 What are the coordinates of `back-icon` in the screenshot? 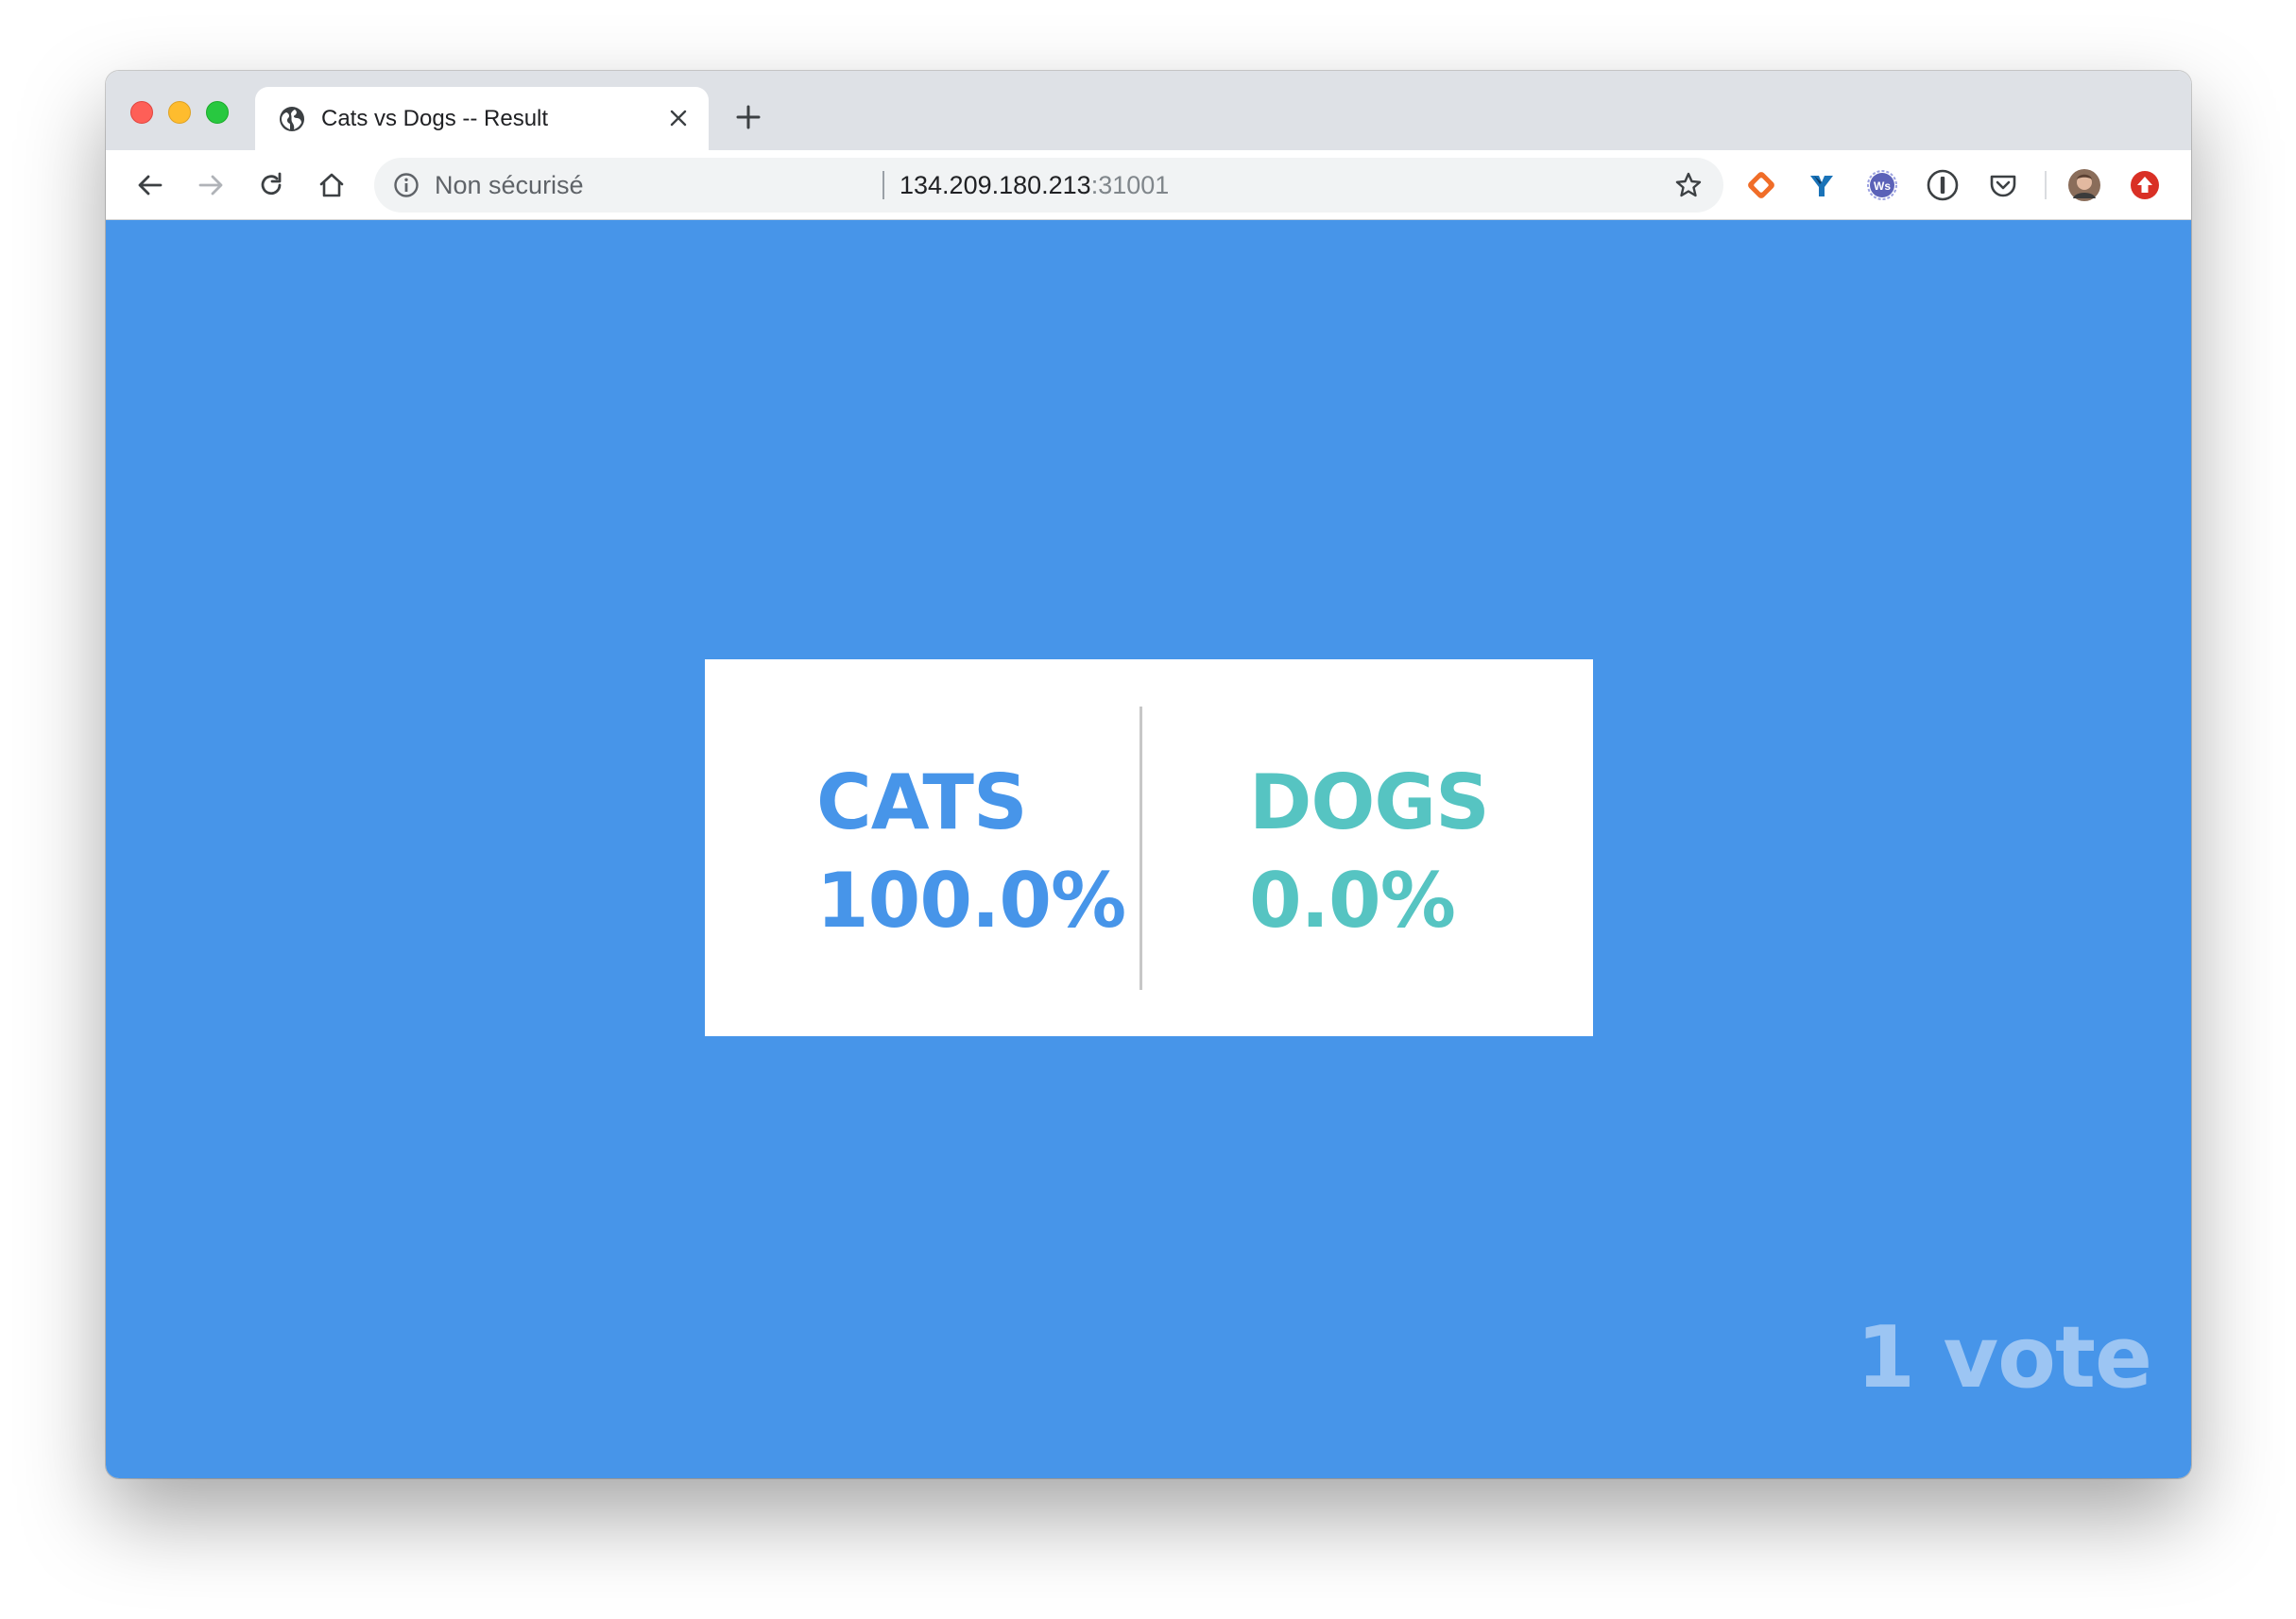 It's located at (150, 185).